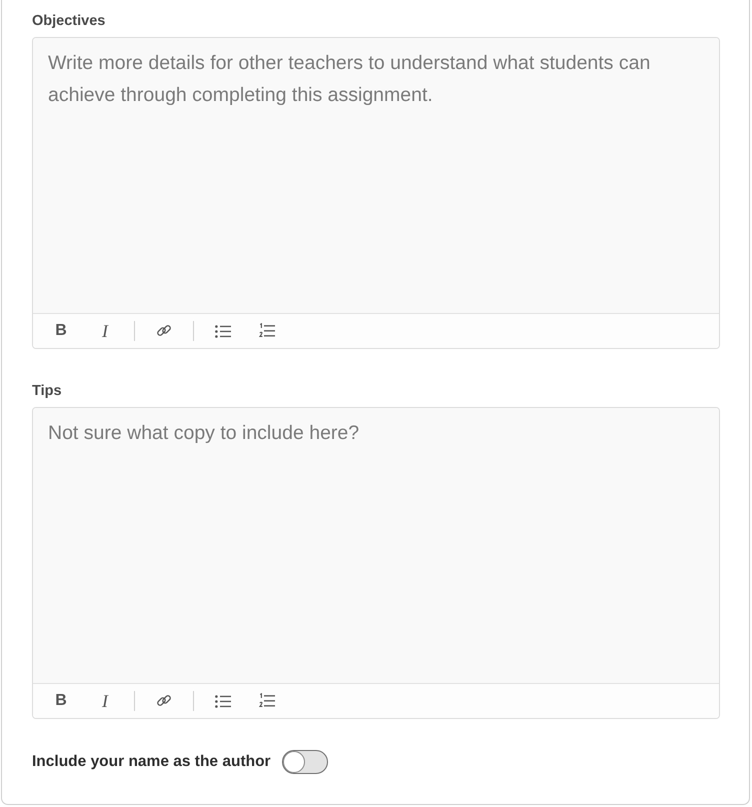  I want to click on field-label: Objectives, so click(69, 21).